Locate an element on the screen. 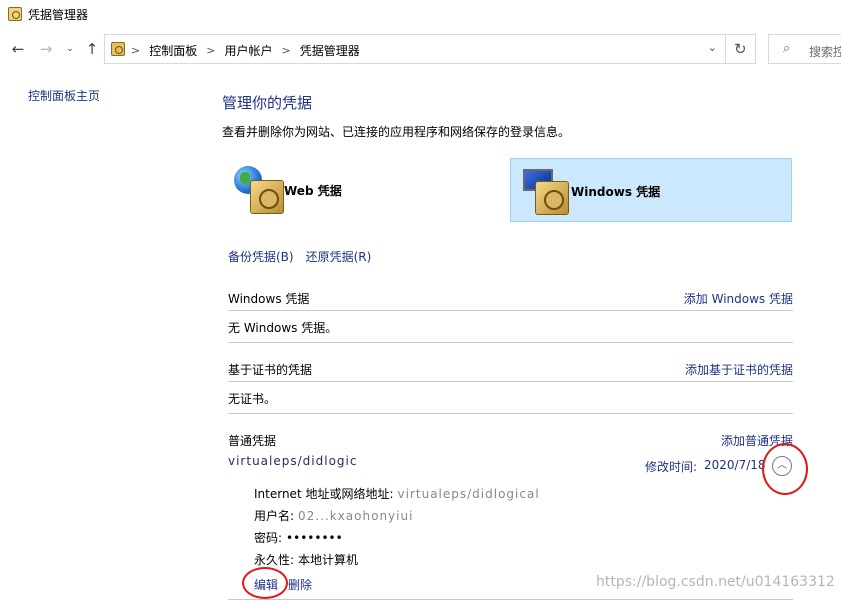  windows-credentials-label: Windows 凭据 is located at coordinates (616, 192).